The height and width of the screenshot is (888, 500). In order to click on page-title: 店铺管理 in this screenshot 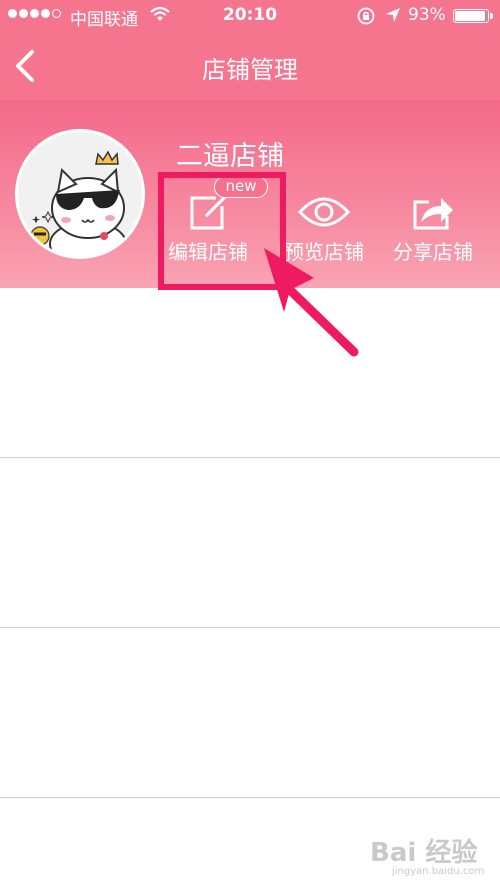, I will do `click(250, 70)`.